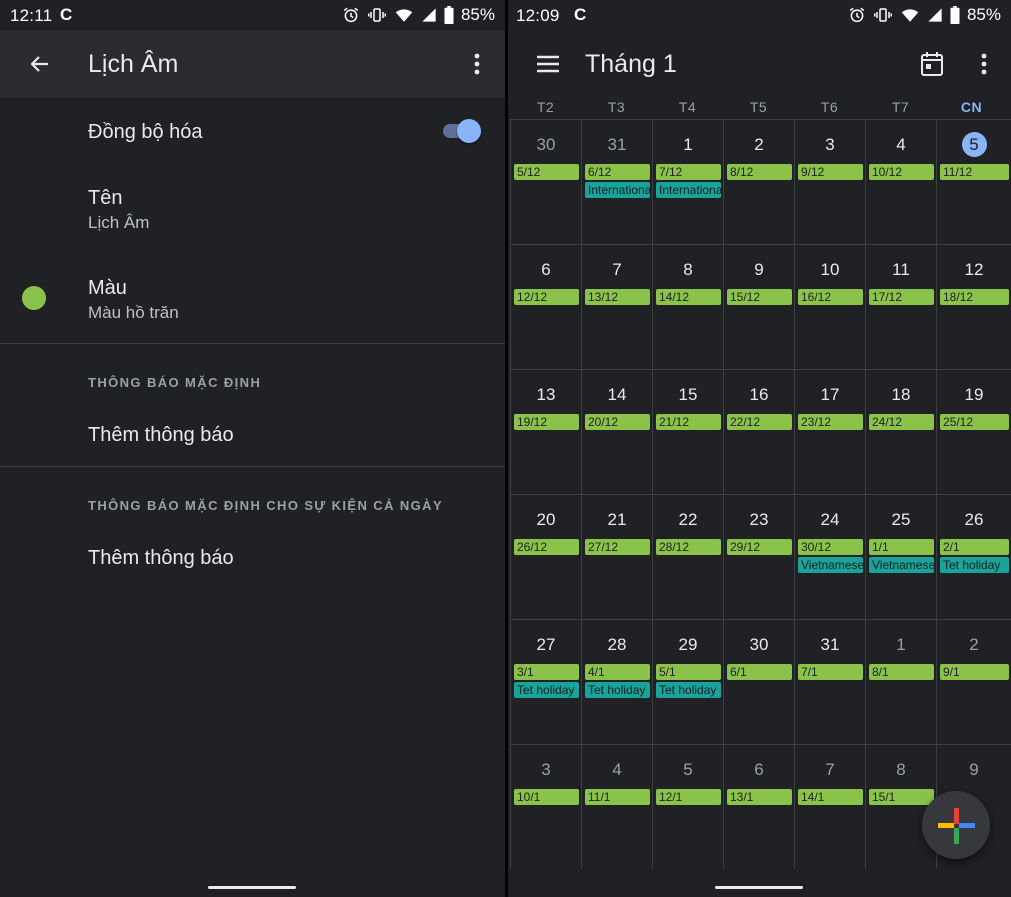 The width and height of the screenshot is (1011, 897). I want to click on lunar-date-chip: 13/12, so click(617, 297).